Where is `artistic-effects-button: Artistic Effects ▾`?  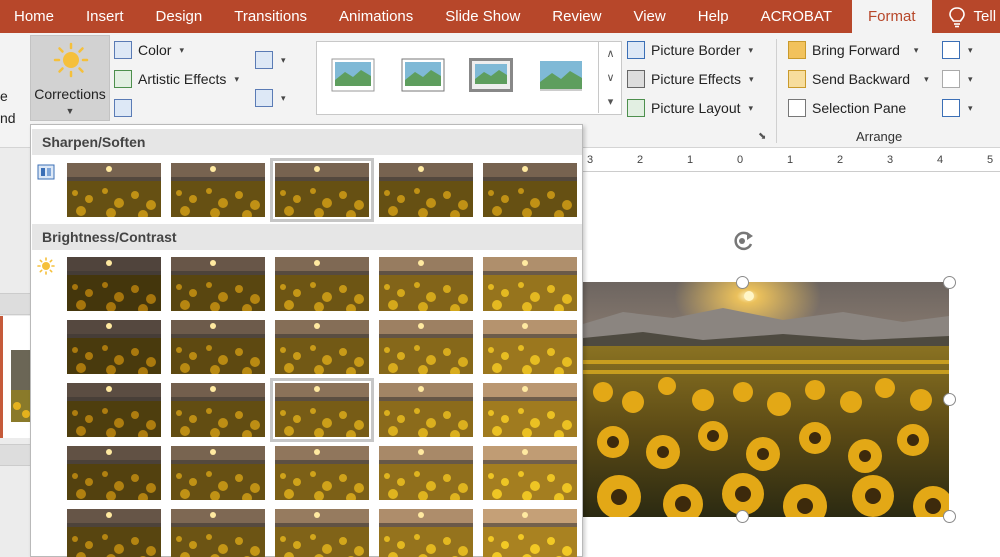 artistic-effects-button: Artistic Effects ▾ is located at coordinates (176, 79).